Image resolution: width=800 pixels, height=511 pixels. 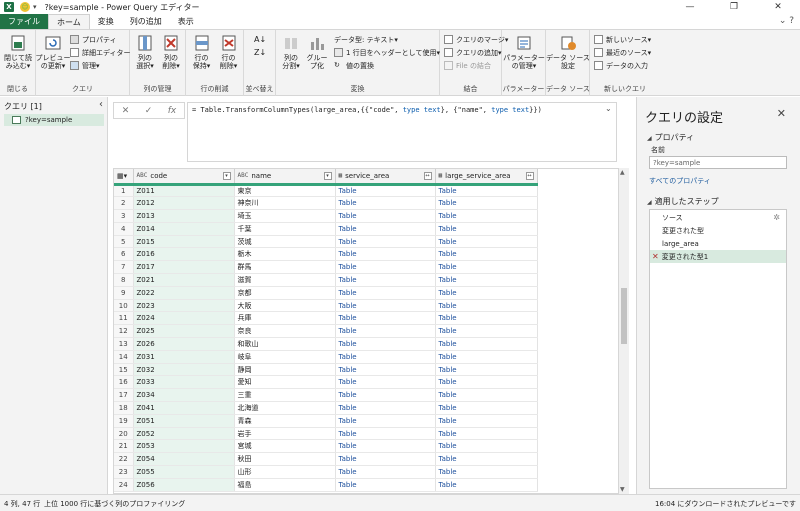 I want to click on filter-dropdown-icon: ▾, so click(x=327, y=175).